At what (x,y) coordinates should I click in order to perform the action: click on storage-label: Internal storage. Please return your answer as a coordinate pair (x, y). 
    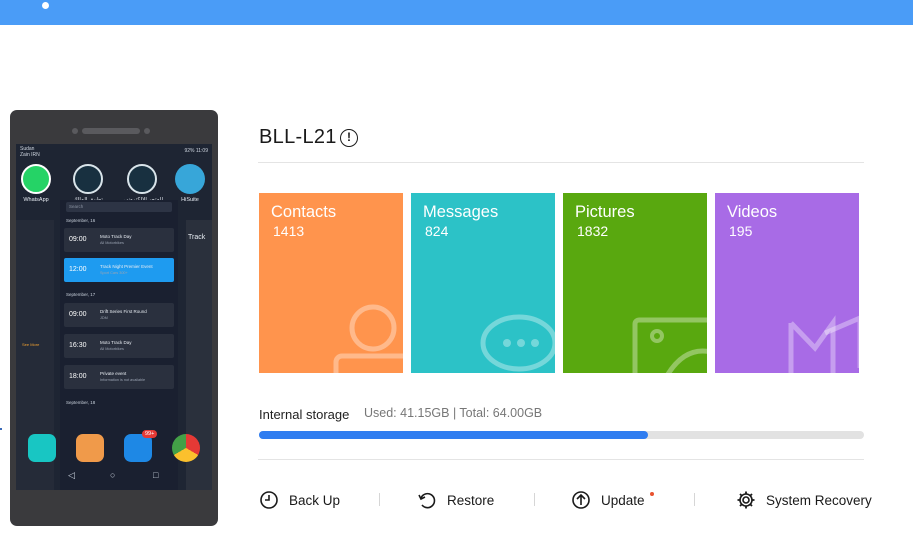
    Looking at the image, I should click on (304, 414).